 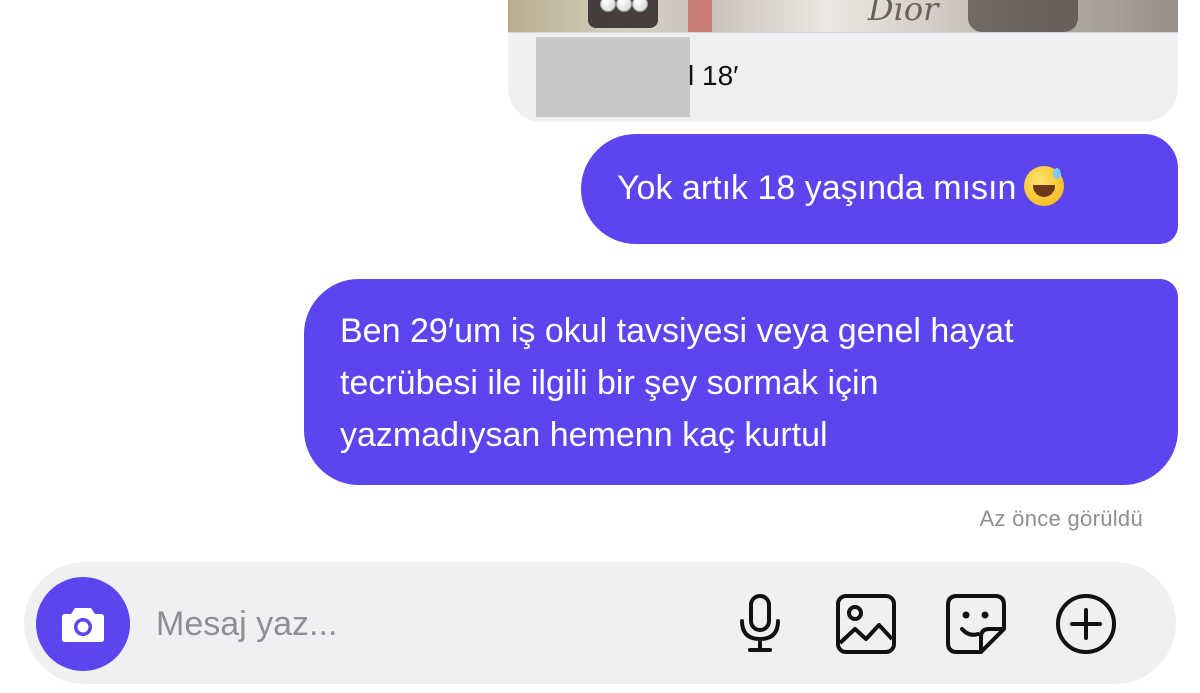 What do you see at coordinates (609, 383) in the screenshot?
I see `message-text-line: tecrübesi ile ilgili bir şey sormak için` at bounding box center [609, 383].